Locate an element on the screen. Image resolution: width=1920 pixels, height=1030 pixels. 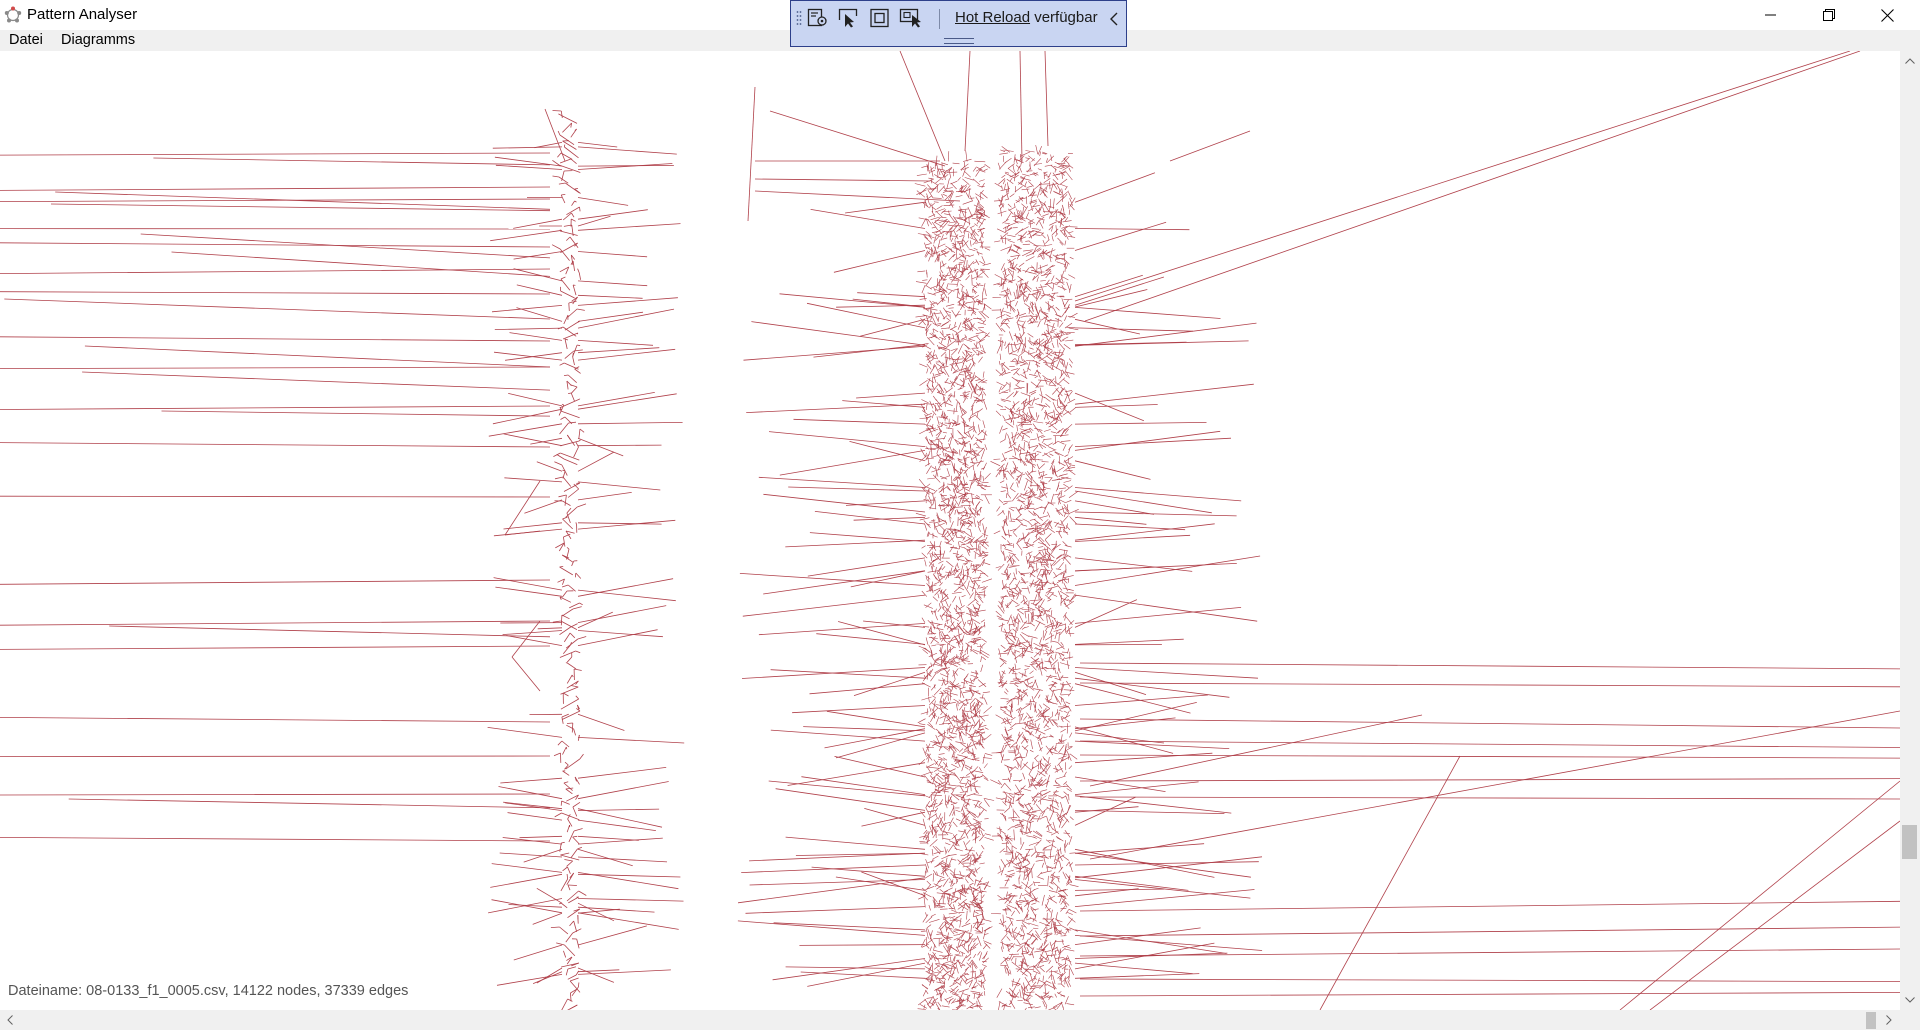
close-button is located at coordinates (1887, 15).